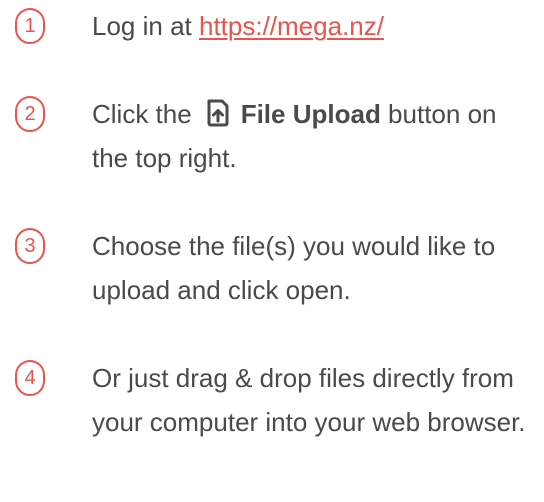 The width and height of the screenshot is (544, 502). I want to click on step-2-prefix: Click the, so click(142, 114).